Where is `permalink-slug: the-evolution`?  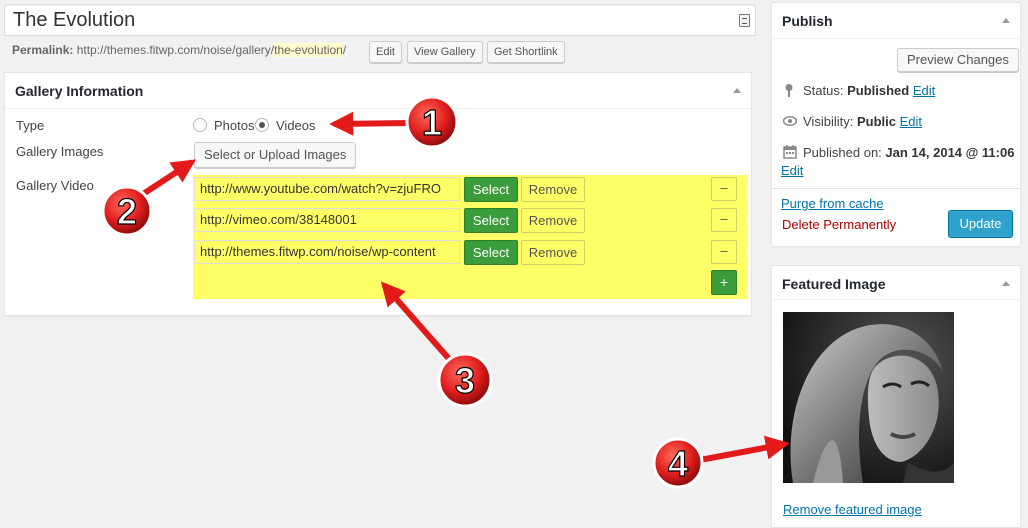 permalink-slug: the-evolution is located at coordinates (308, 50).